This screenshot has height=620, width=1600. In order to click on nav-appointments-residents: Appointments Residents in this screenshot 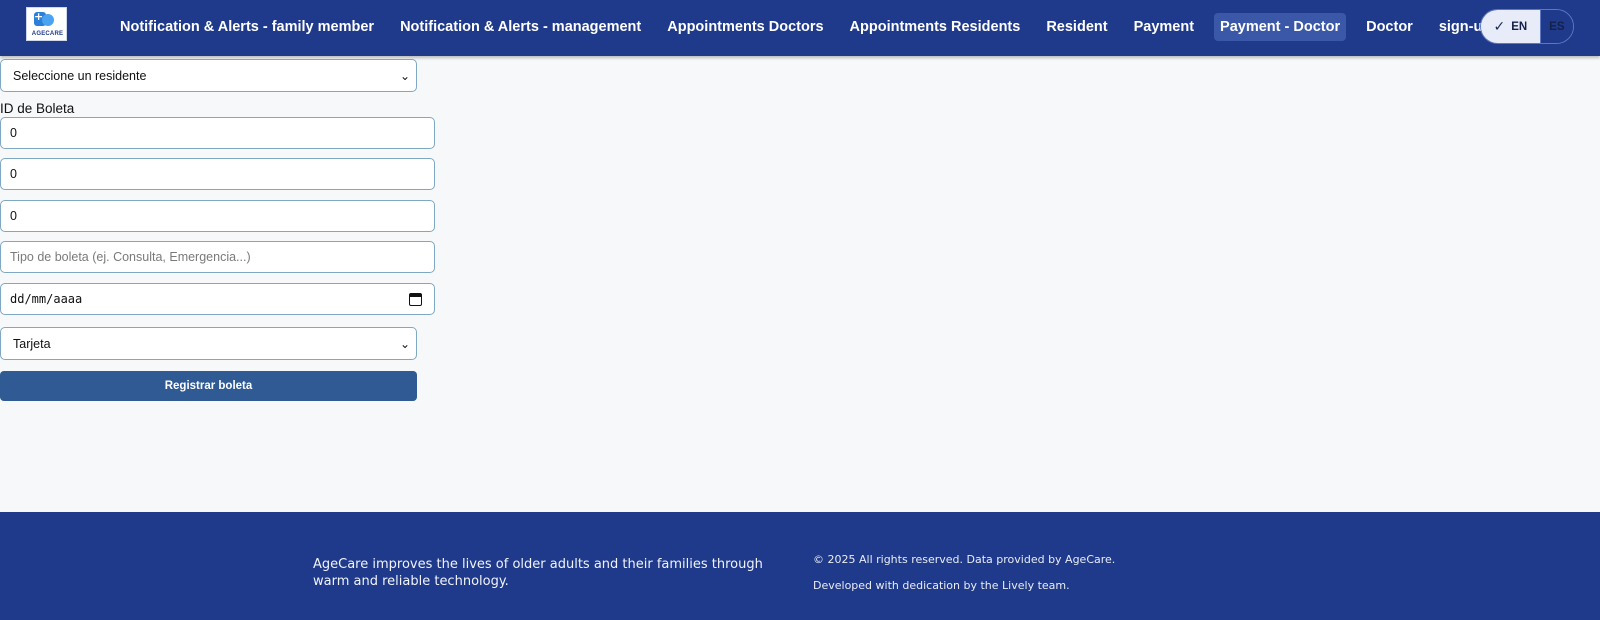, I will do `click(935, 27)`.